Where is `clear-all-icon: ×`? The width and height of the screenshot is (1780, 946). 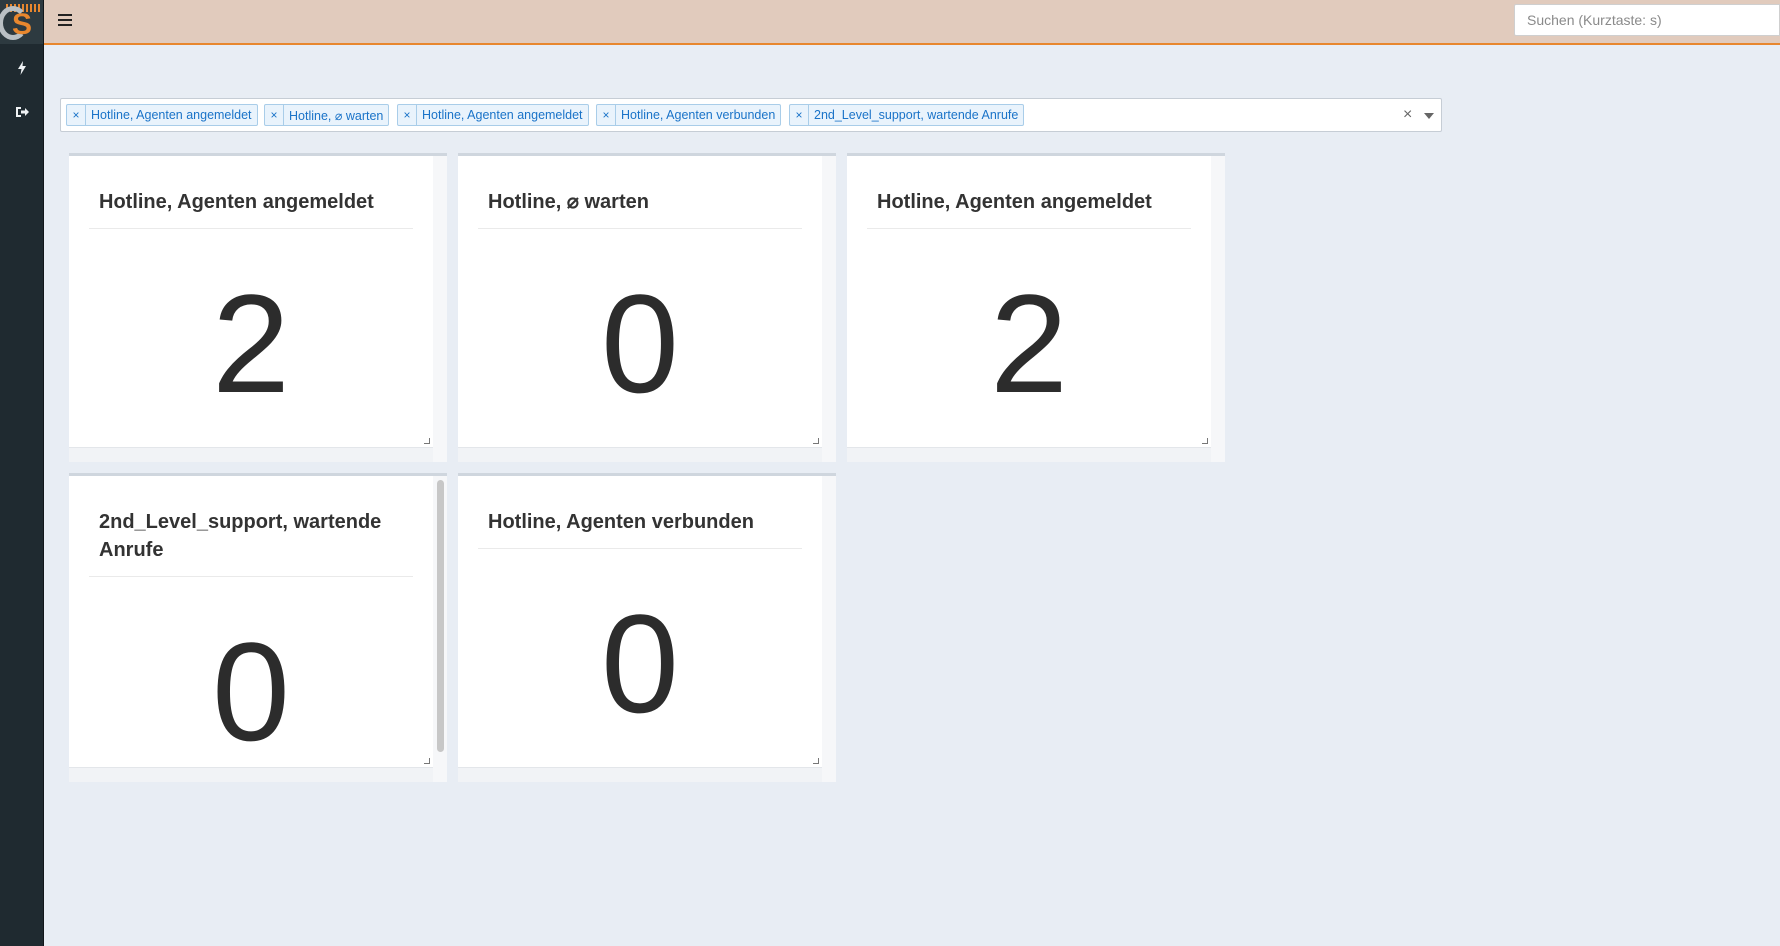 clear-all-icon: × is located at coordinates (1407, 115).